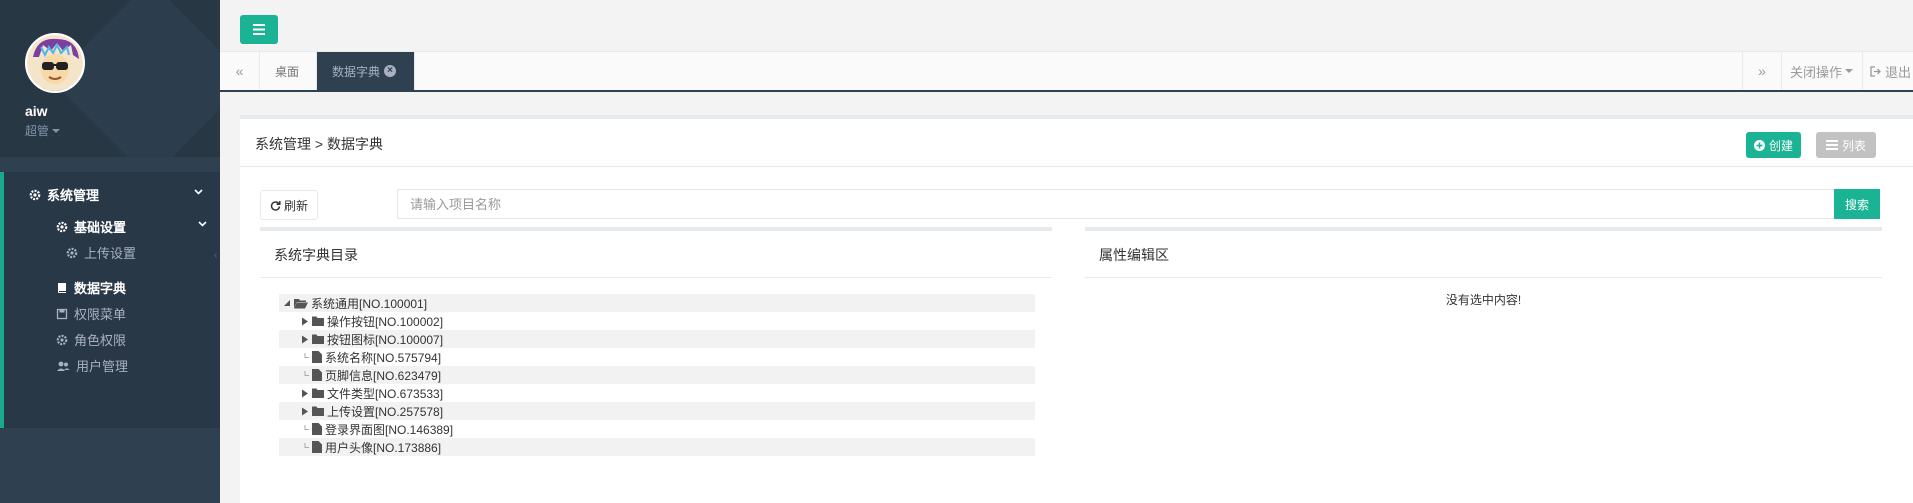 Image resolution: width=1913 pixels, height=503 pixels. Describe the element at coordinates (62, 287) in the screenshot. I see `book-icon` at that location.